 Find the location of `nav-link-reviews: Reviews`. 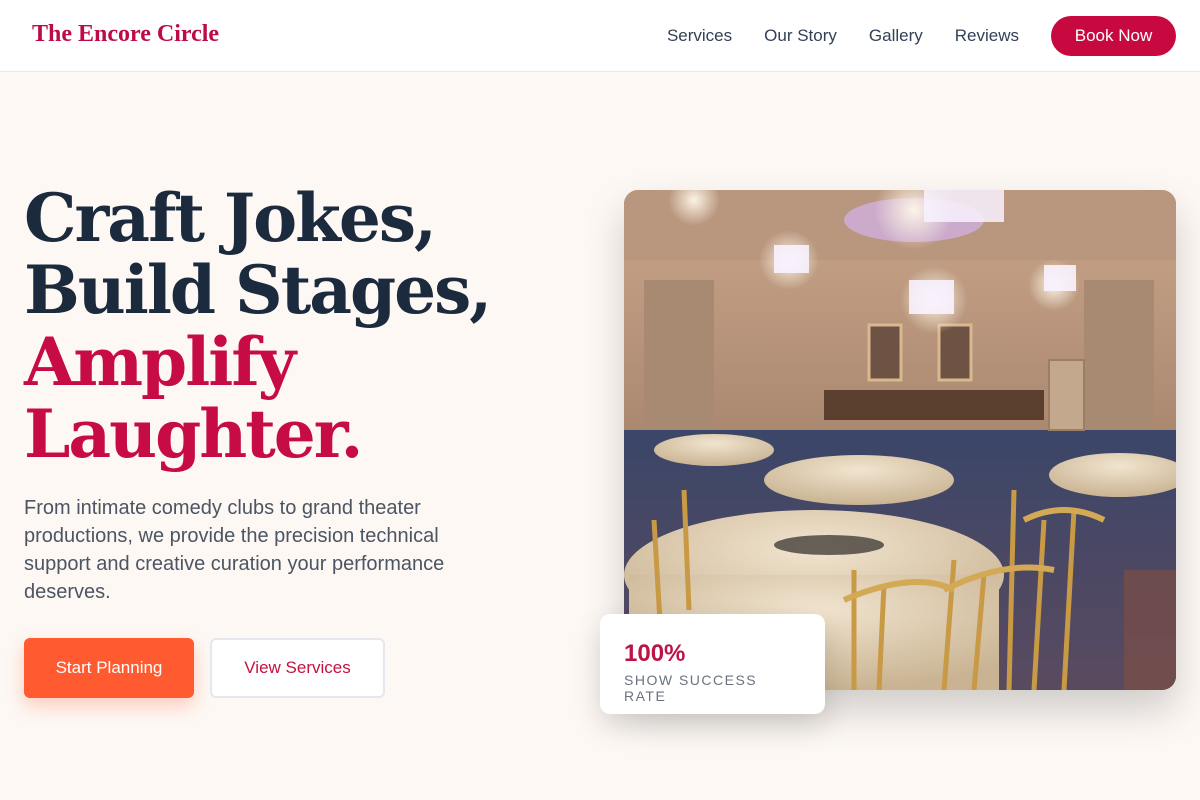

nav-link-reviews: Reviews is located at coordinates (987, 36).